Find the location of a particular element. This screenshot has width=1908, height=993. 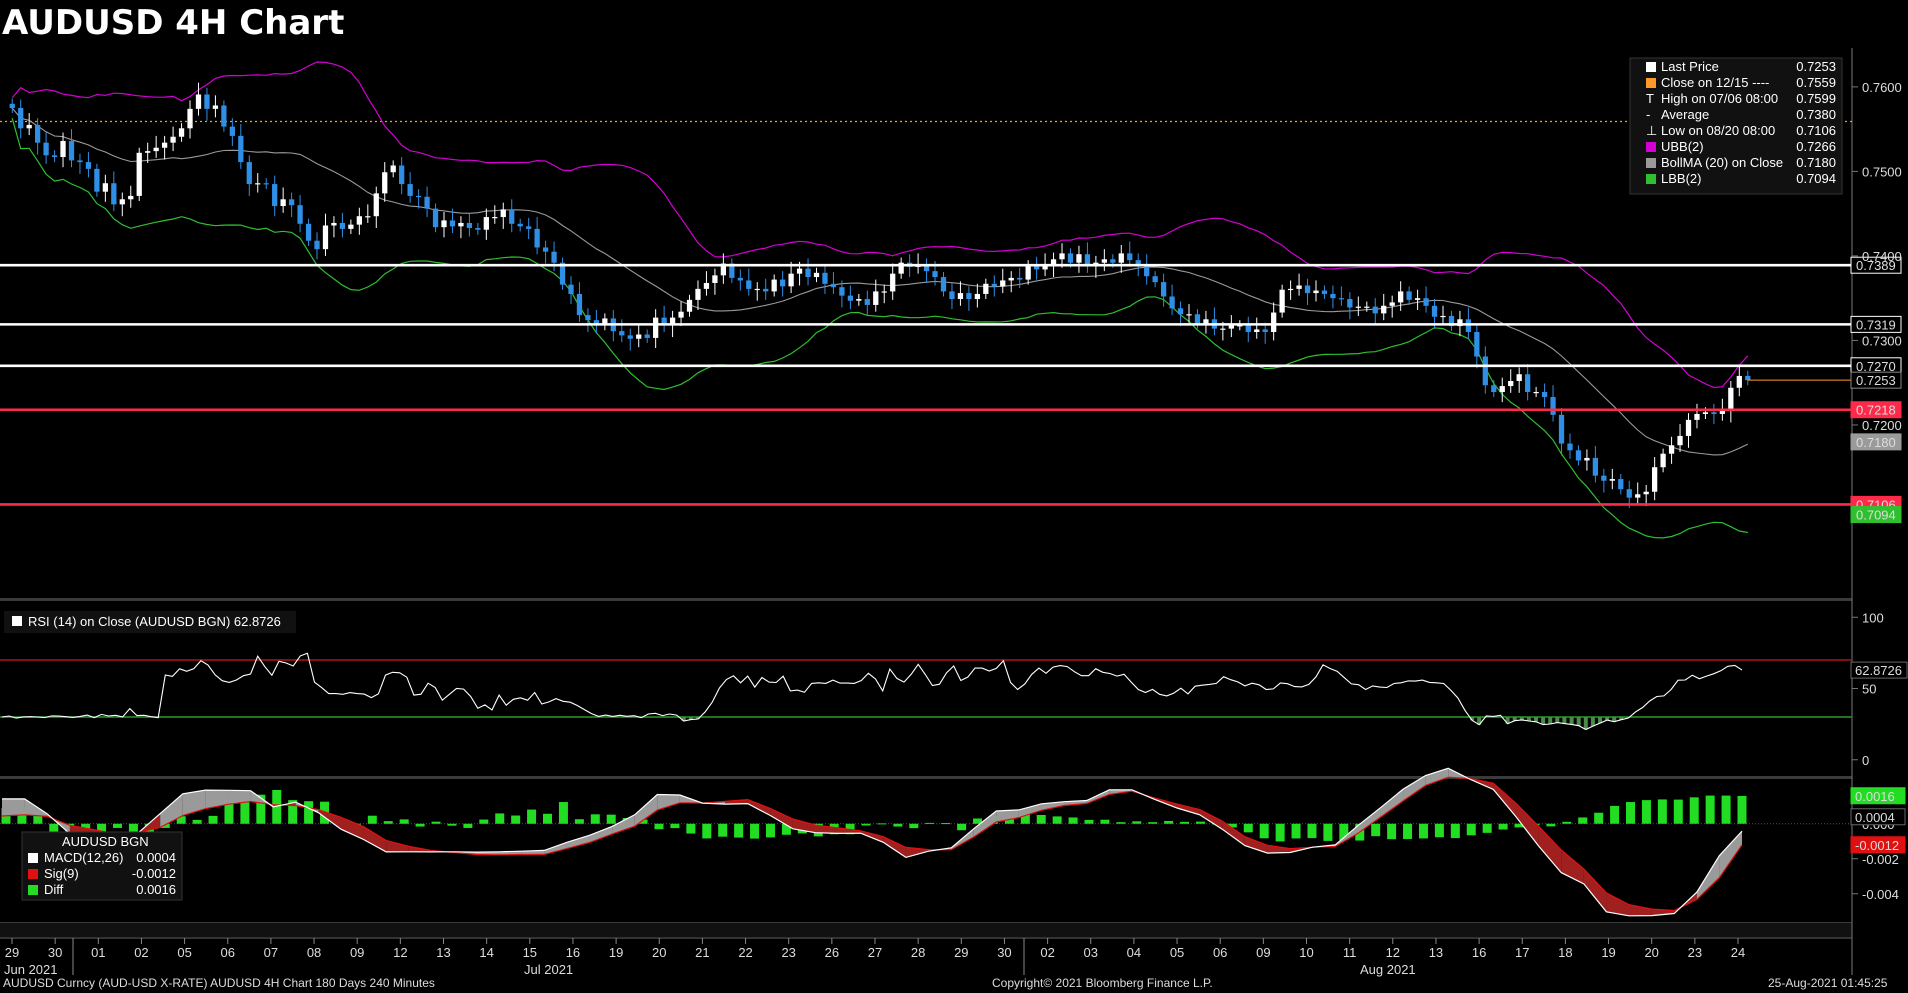

legend-label: Sig(9) is located at coordinates (61, 873).